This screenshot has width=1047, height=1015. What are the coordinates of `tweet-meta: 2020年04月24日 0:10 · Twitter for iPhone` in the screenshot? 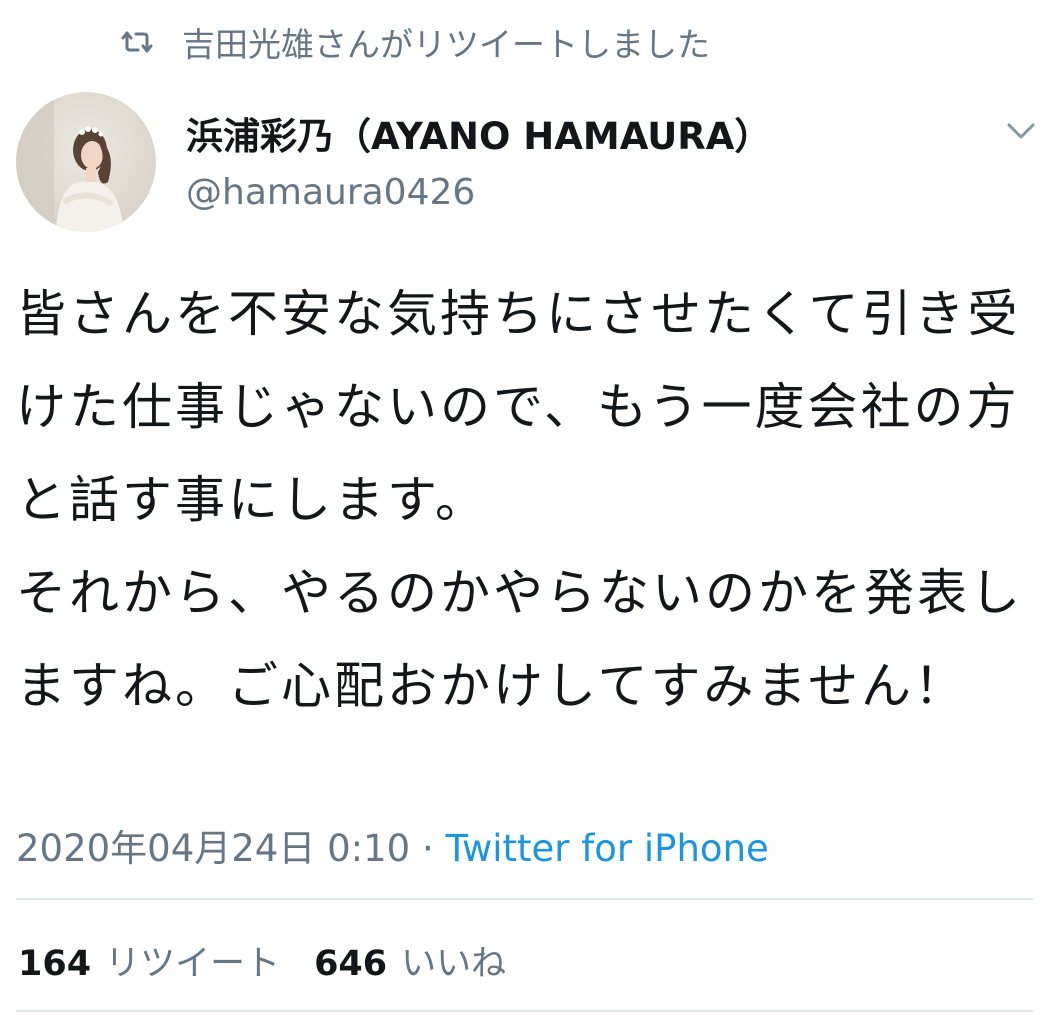 It's located at (392, 845).